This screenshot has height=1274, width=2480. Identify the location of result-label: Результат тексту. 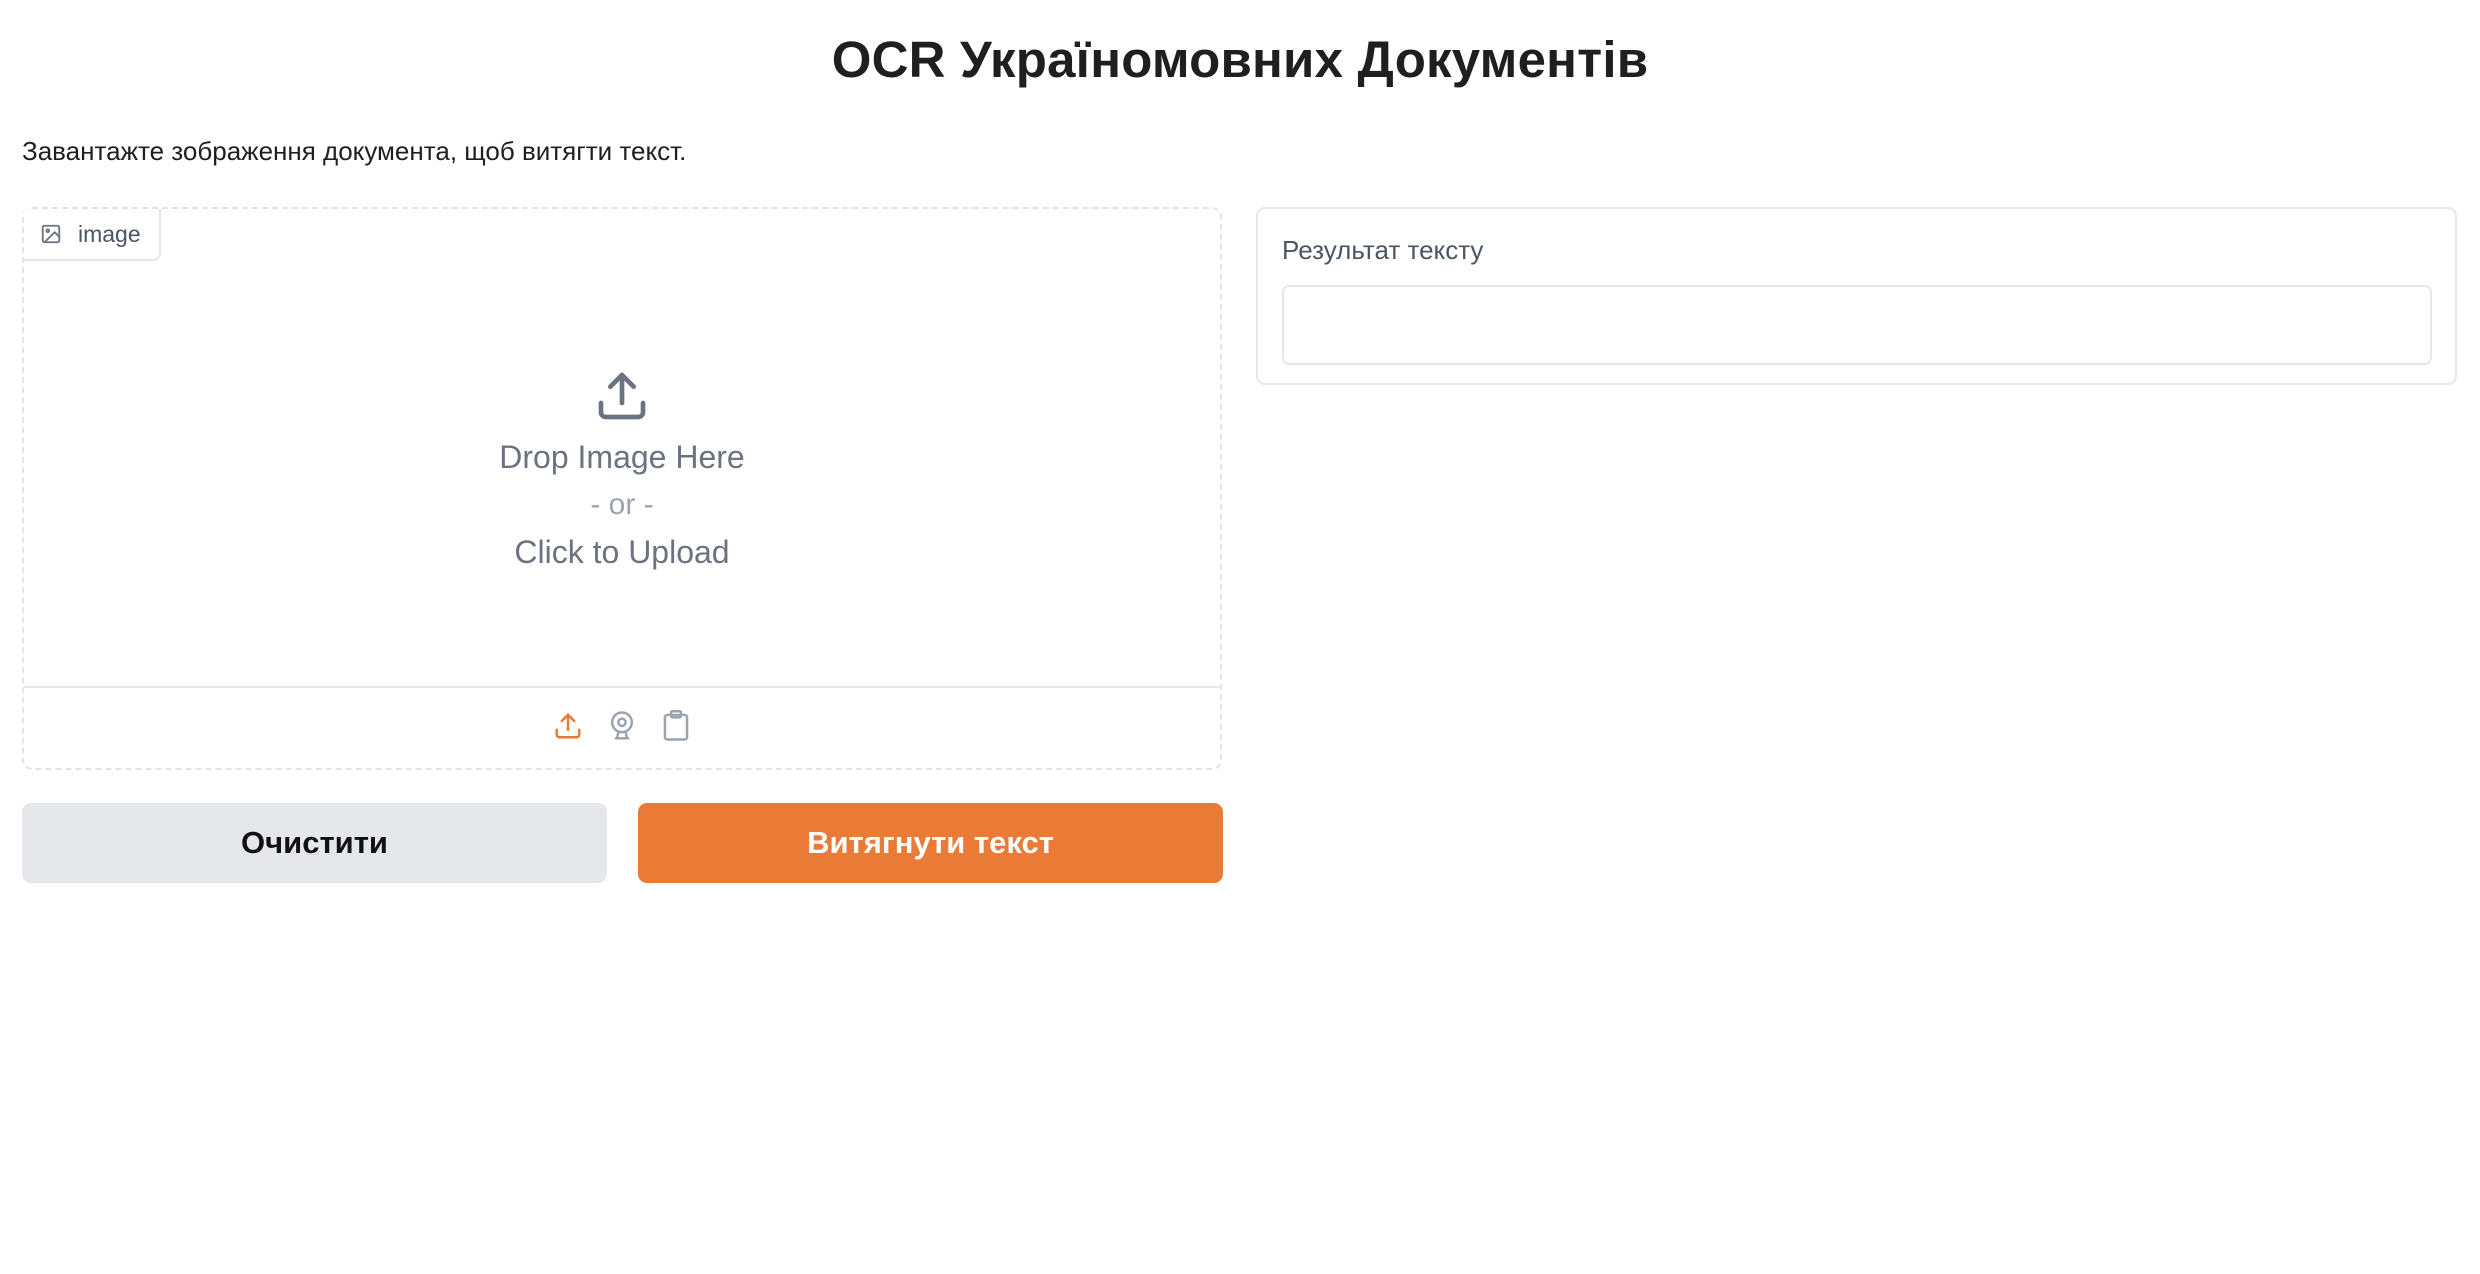
(1383, 250).